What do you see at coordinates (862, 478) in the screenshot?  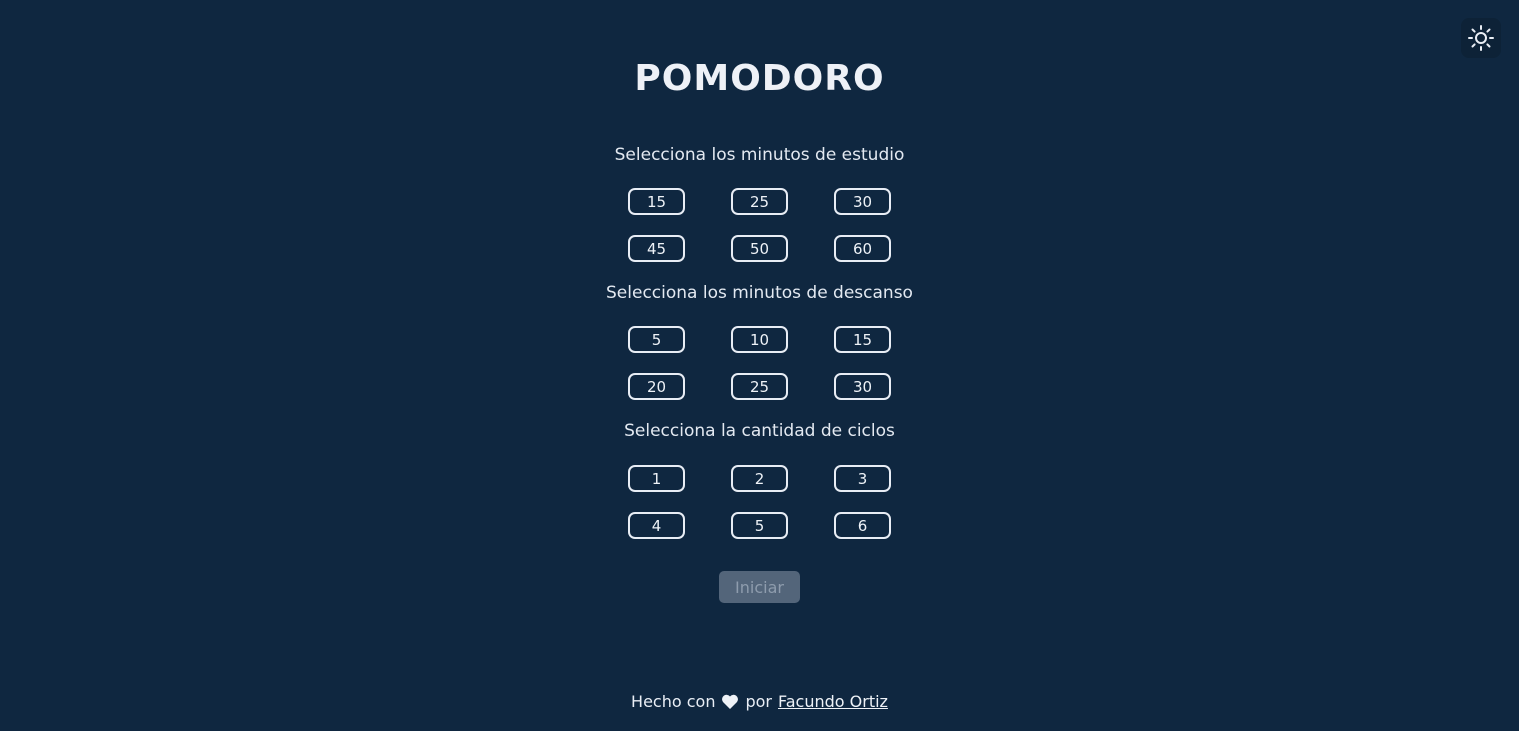 I see `cycles-option-3: 3` at bounding box center [862, 478].